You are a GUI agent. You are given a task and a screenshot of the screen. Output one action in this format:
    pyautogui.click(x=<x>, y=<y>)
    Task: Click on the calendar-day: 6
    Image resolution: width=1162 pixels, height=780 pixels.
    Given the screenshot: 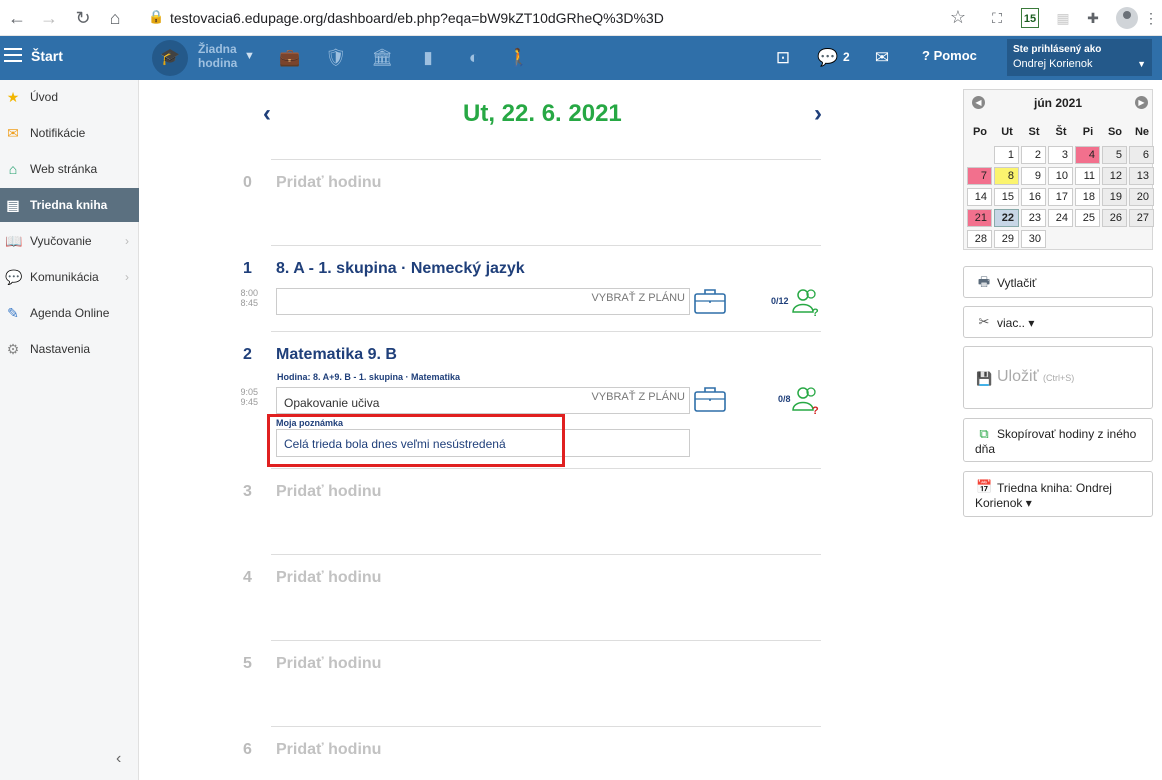 What is the action you would take?
    pyautogui.click(x=1141, y=155)
    